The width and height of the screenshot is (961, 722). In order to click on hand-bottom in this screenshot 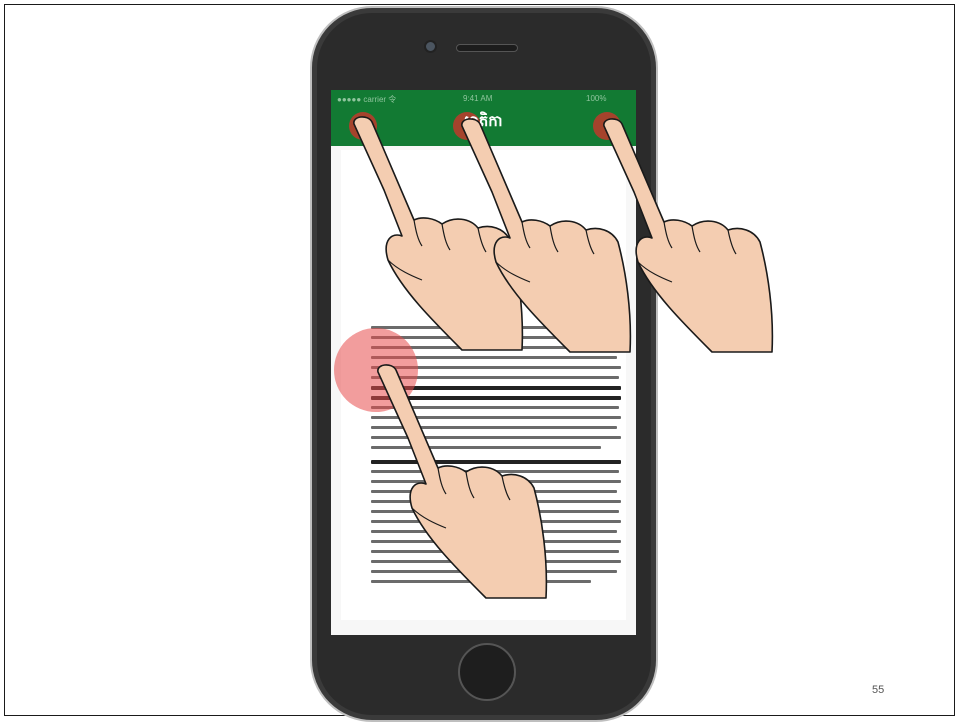, I will do `click(462, 481)`.